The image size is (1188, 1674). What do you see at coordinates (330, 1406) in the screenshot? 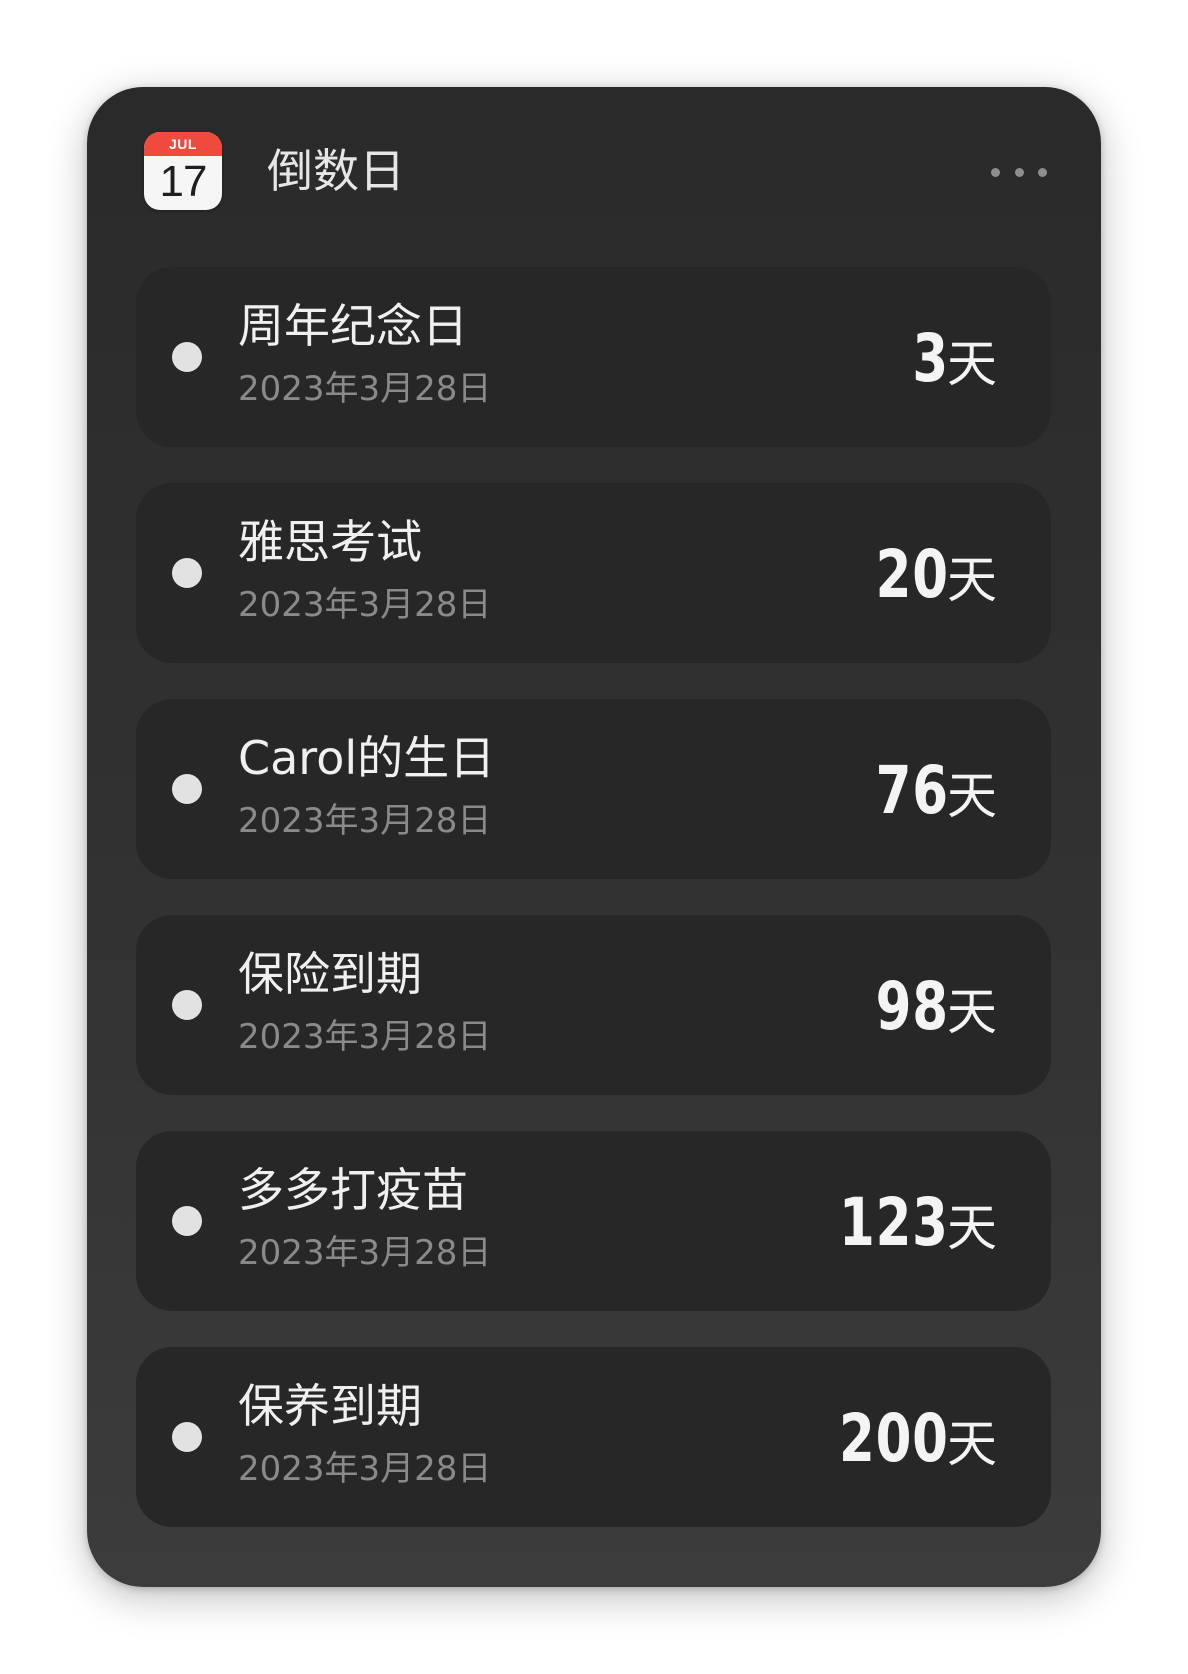
I see `event-name: 保养到期` at bounding box center [330, 1406].